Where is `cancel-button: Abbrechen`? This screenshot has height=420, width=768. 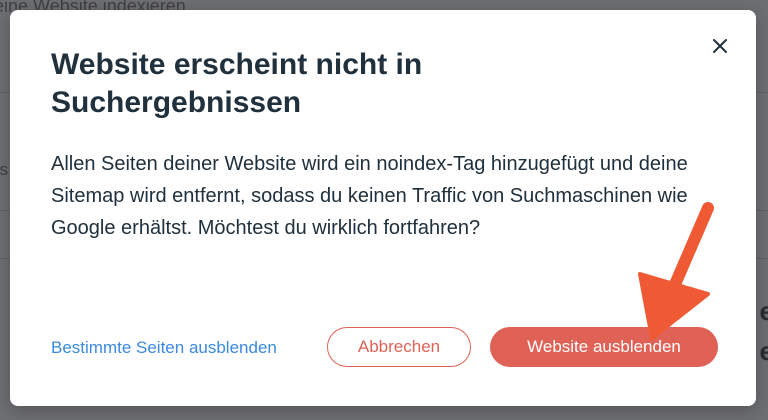
cancel-button: Abbrechen is located at coordinates (399, 347).